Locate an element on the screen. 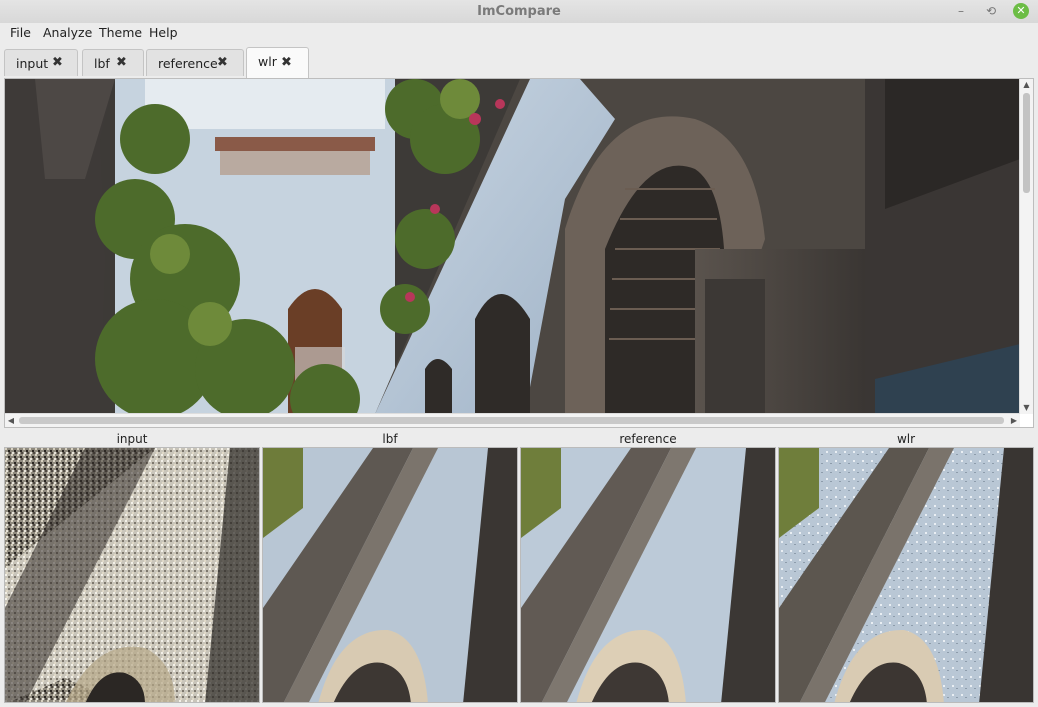 This screenshot has height=707, width=1038. tab-bar: input ✖ lbf ✖ reference ✖ wlr ✖ is located at coordinates (519, 60).